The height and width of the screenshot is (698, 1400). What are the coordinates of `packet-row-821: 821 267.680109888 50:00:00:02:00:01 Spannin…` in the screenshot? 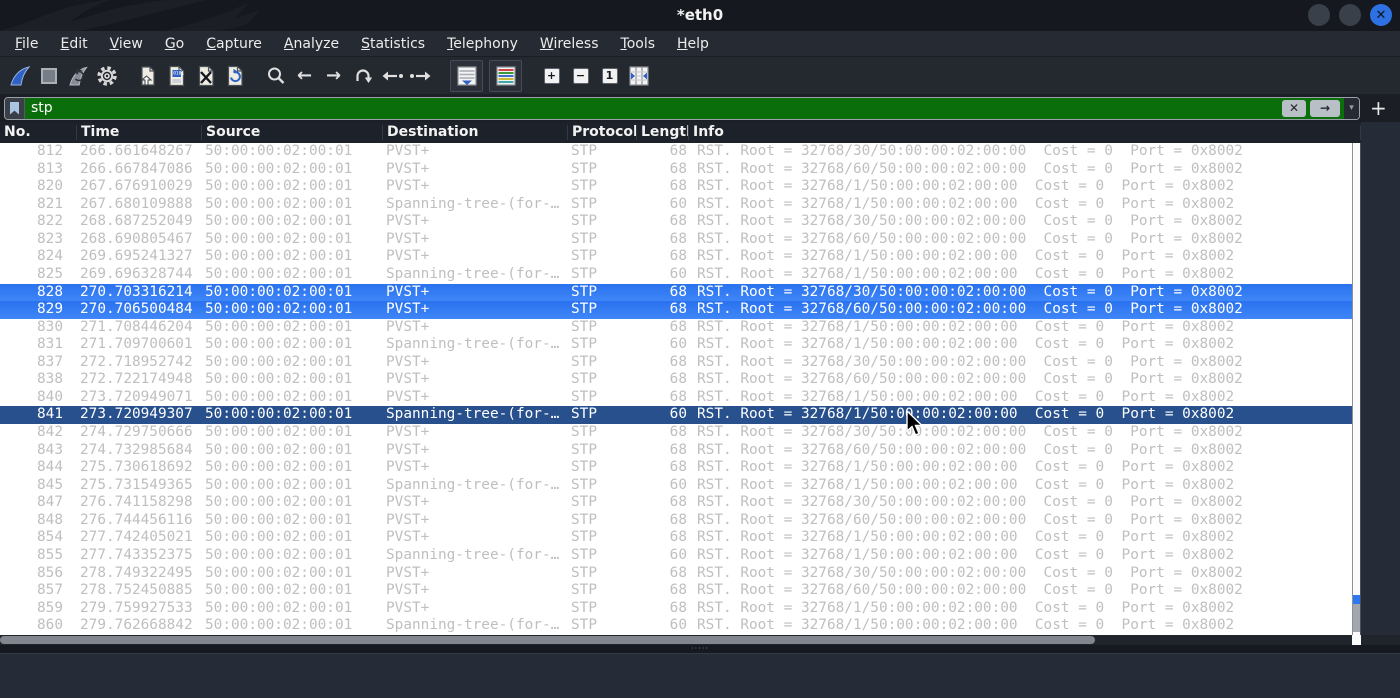 It's located at (676, 205).